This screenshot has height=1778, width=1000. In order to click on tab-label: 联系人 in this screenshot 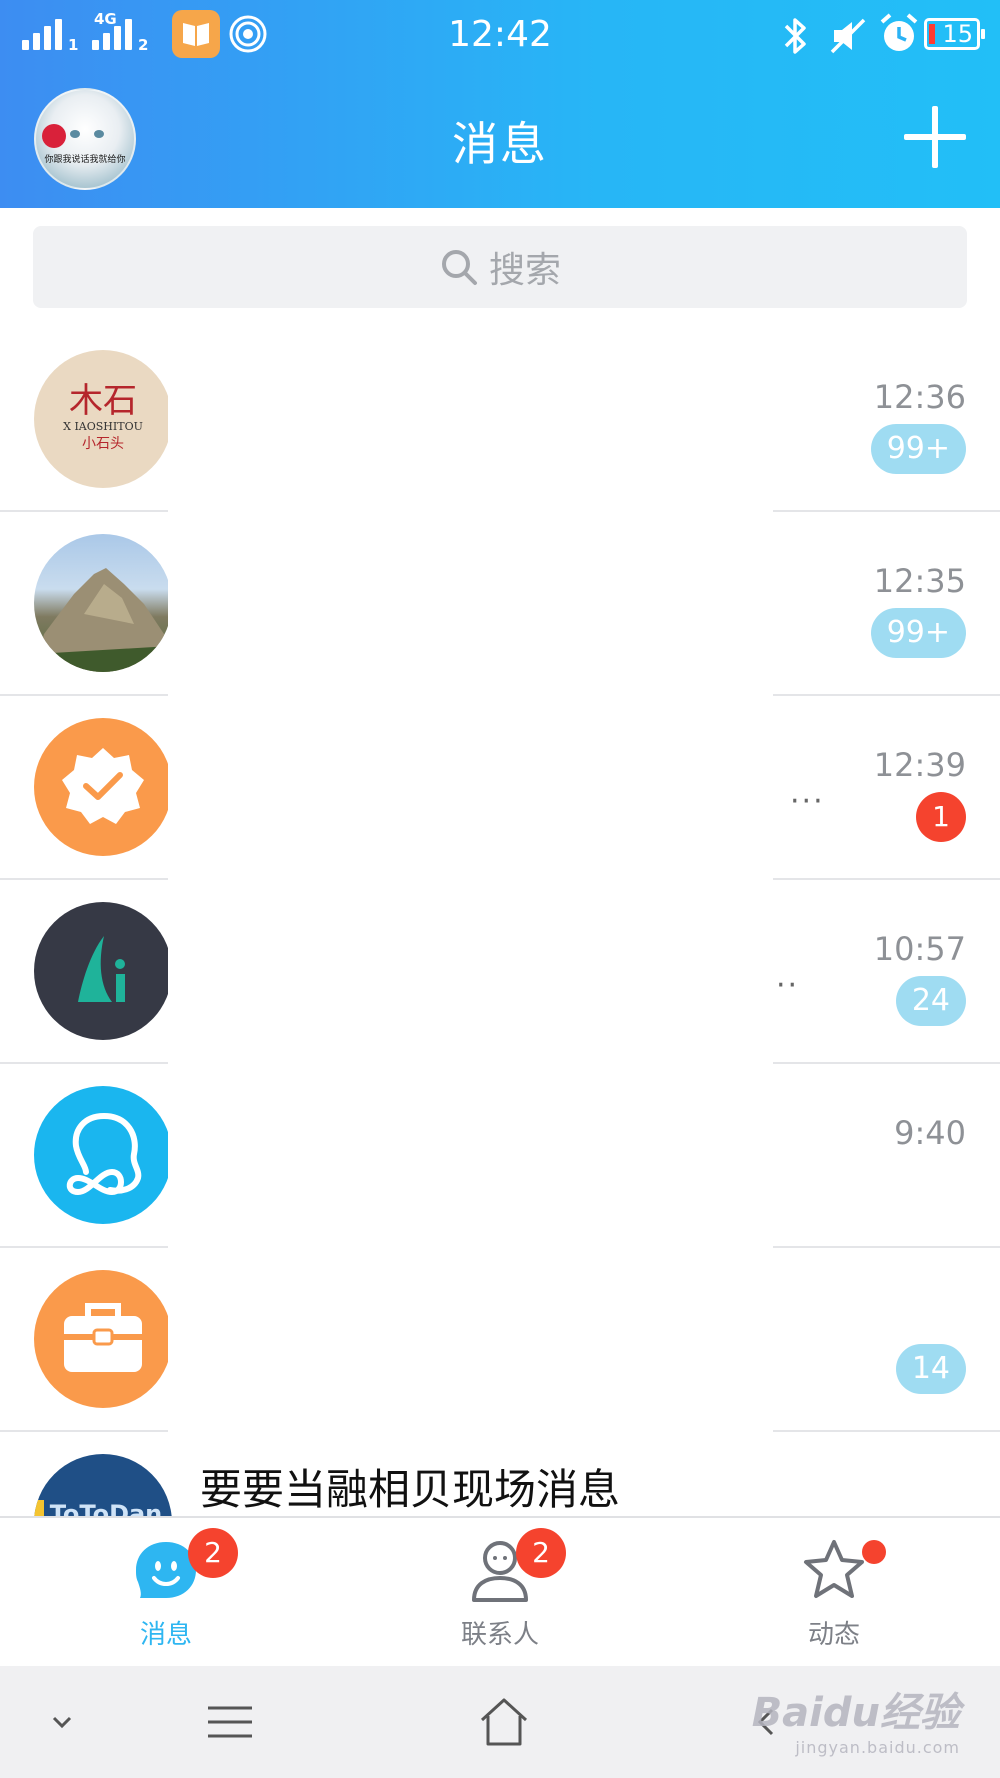, I will do `click(499, 1635)`.